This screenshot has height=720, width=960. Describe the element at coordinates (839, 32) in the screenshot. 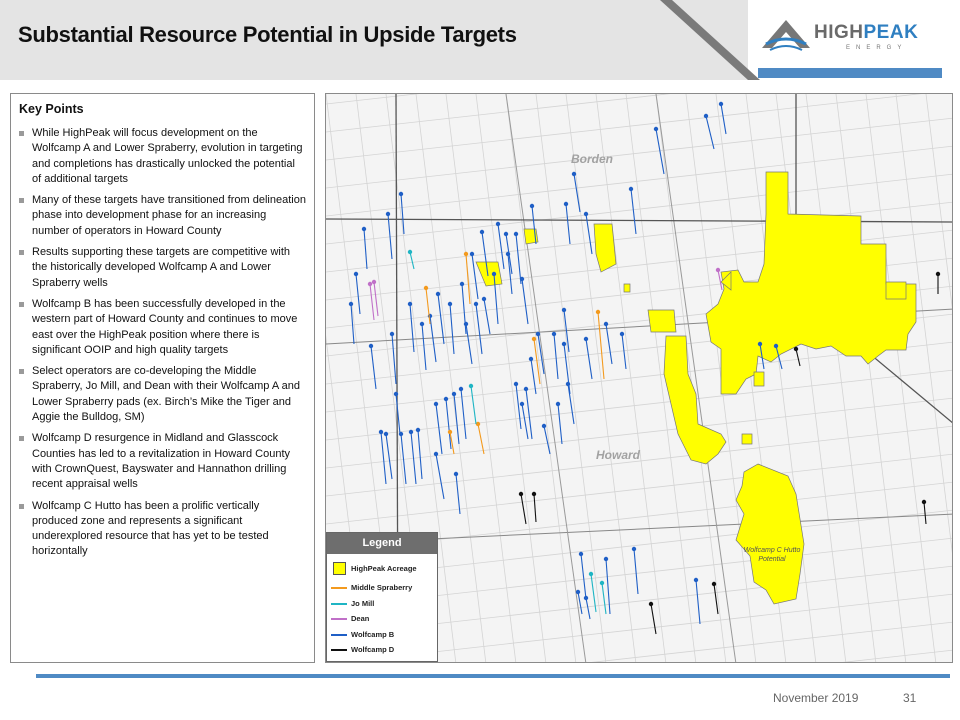

I see `logo-text-high: HIGH` at that location.